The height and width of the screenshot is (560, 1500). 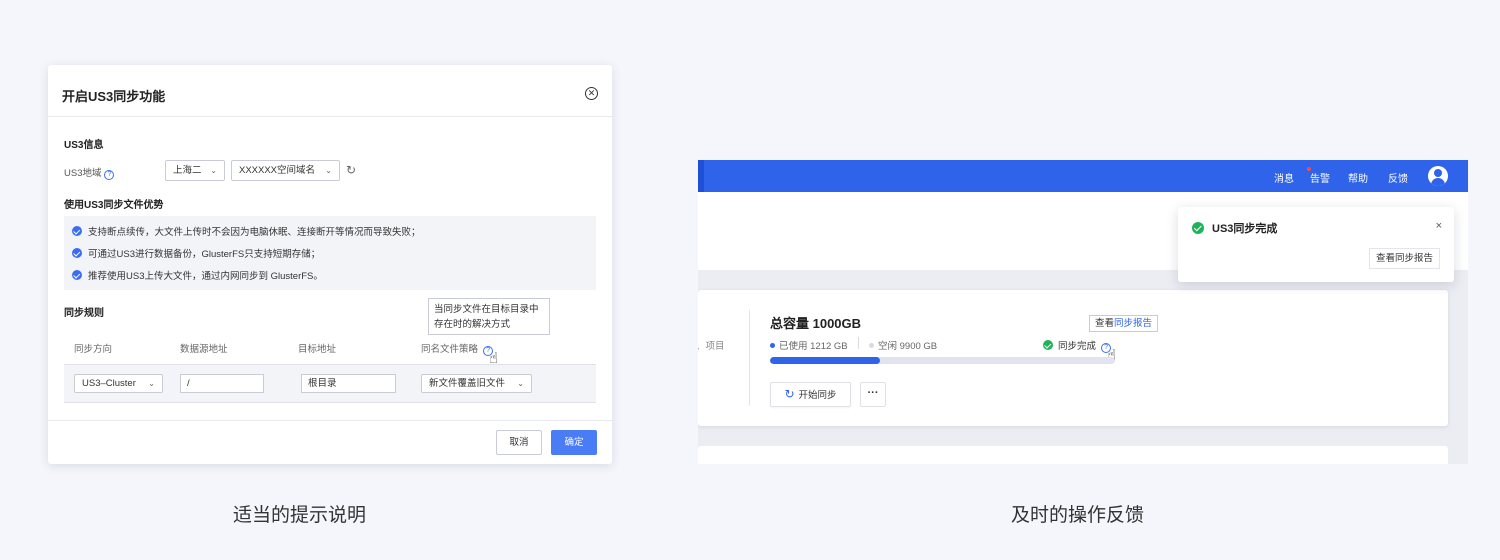 What do you see at coordinates (109, 175) in the screenshot?
I see `help-icon: ?` at bounding box center [109, 175].